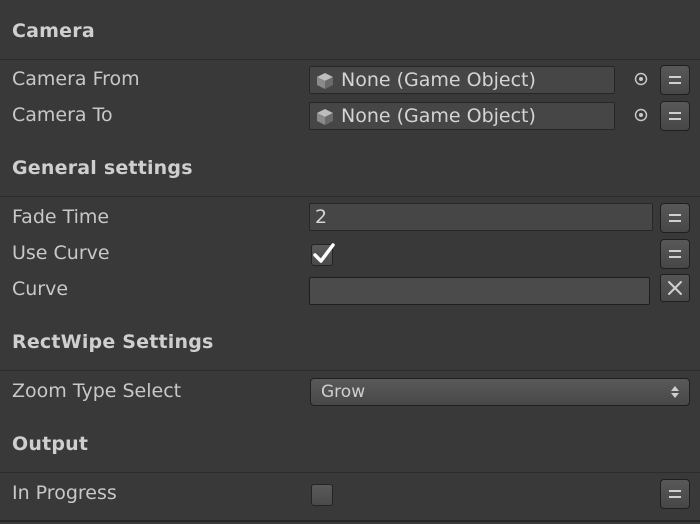 The width and height of the screenshot is (700, 524). I want to click on checkmark-icon, so click(324, 253).